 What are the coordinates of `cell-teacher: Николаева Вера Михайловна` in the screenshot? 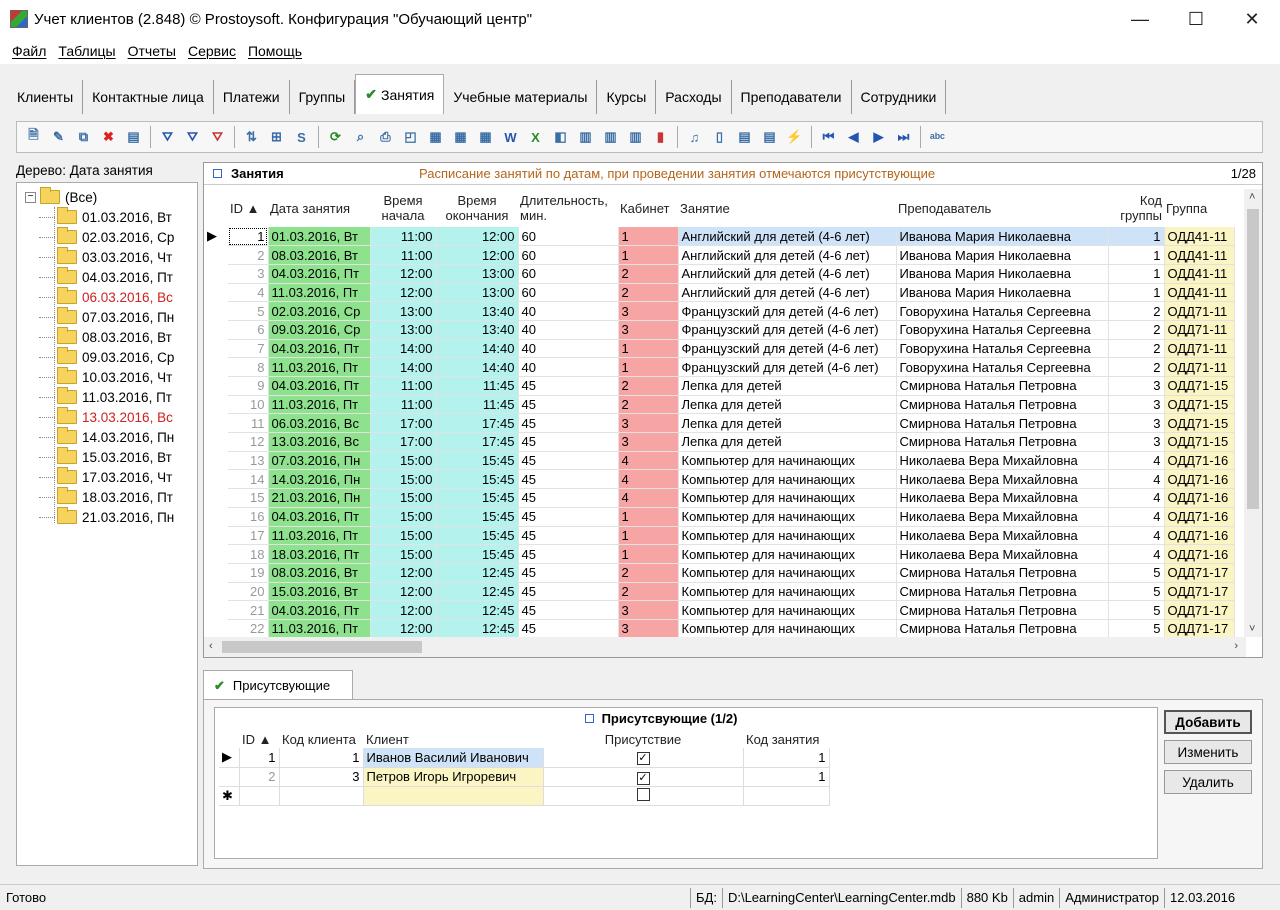 It's located at (1002, 479).